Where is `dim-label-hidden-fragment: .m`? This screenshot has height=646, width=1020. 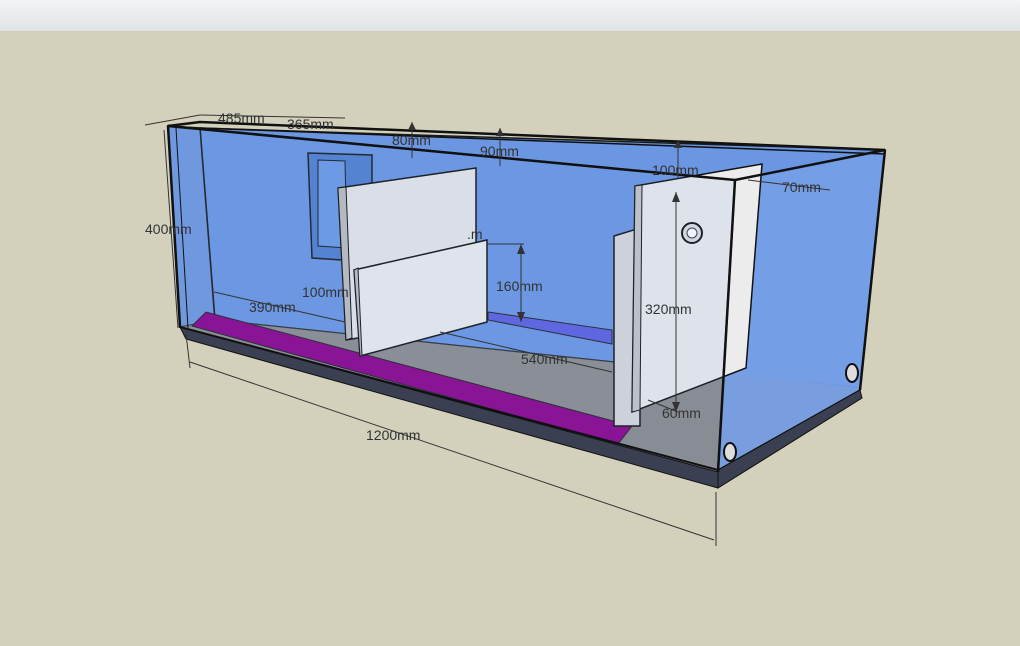
dim-label-hidden-fragment: .m is located at coordinates (475, 234).